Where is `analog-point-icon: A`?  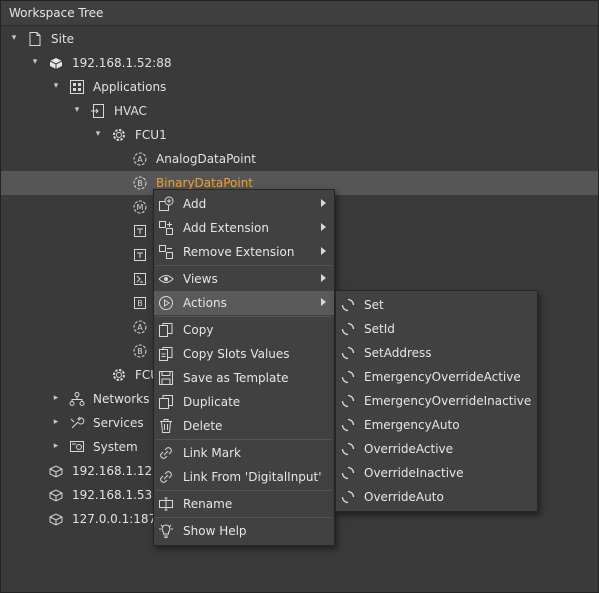 analog-point-icon: A is located at coordinates (140, 159).